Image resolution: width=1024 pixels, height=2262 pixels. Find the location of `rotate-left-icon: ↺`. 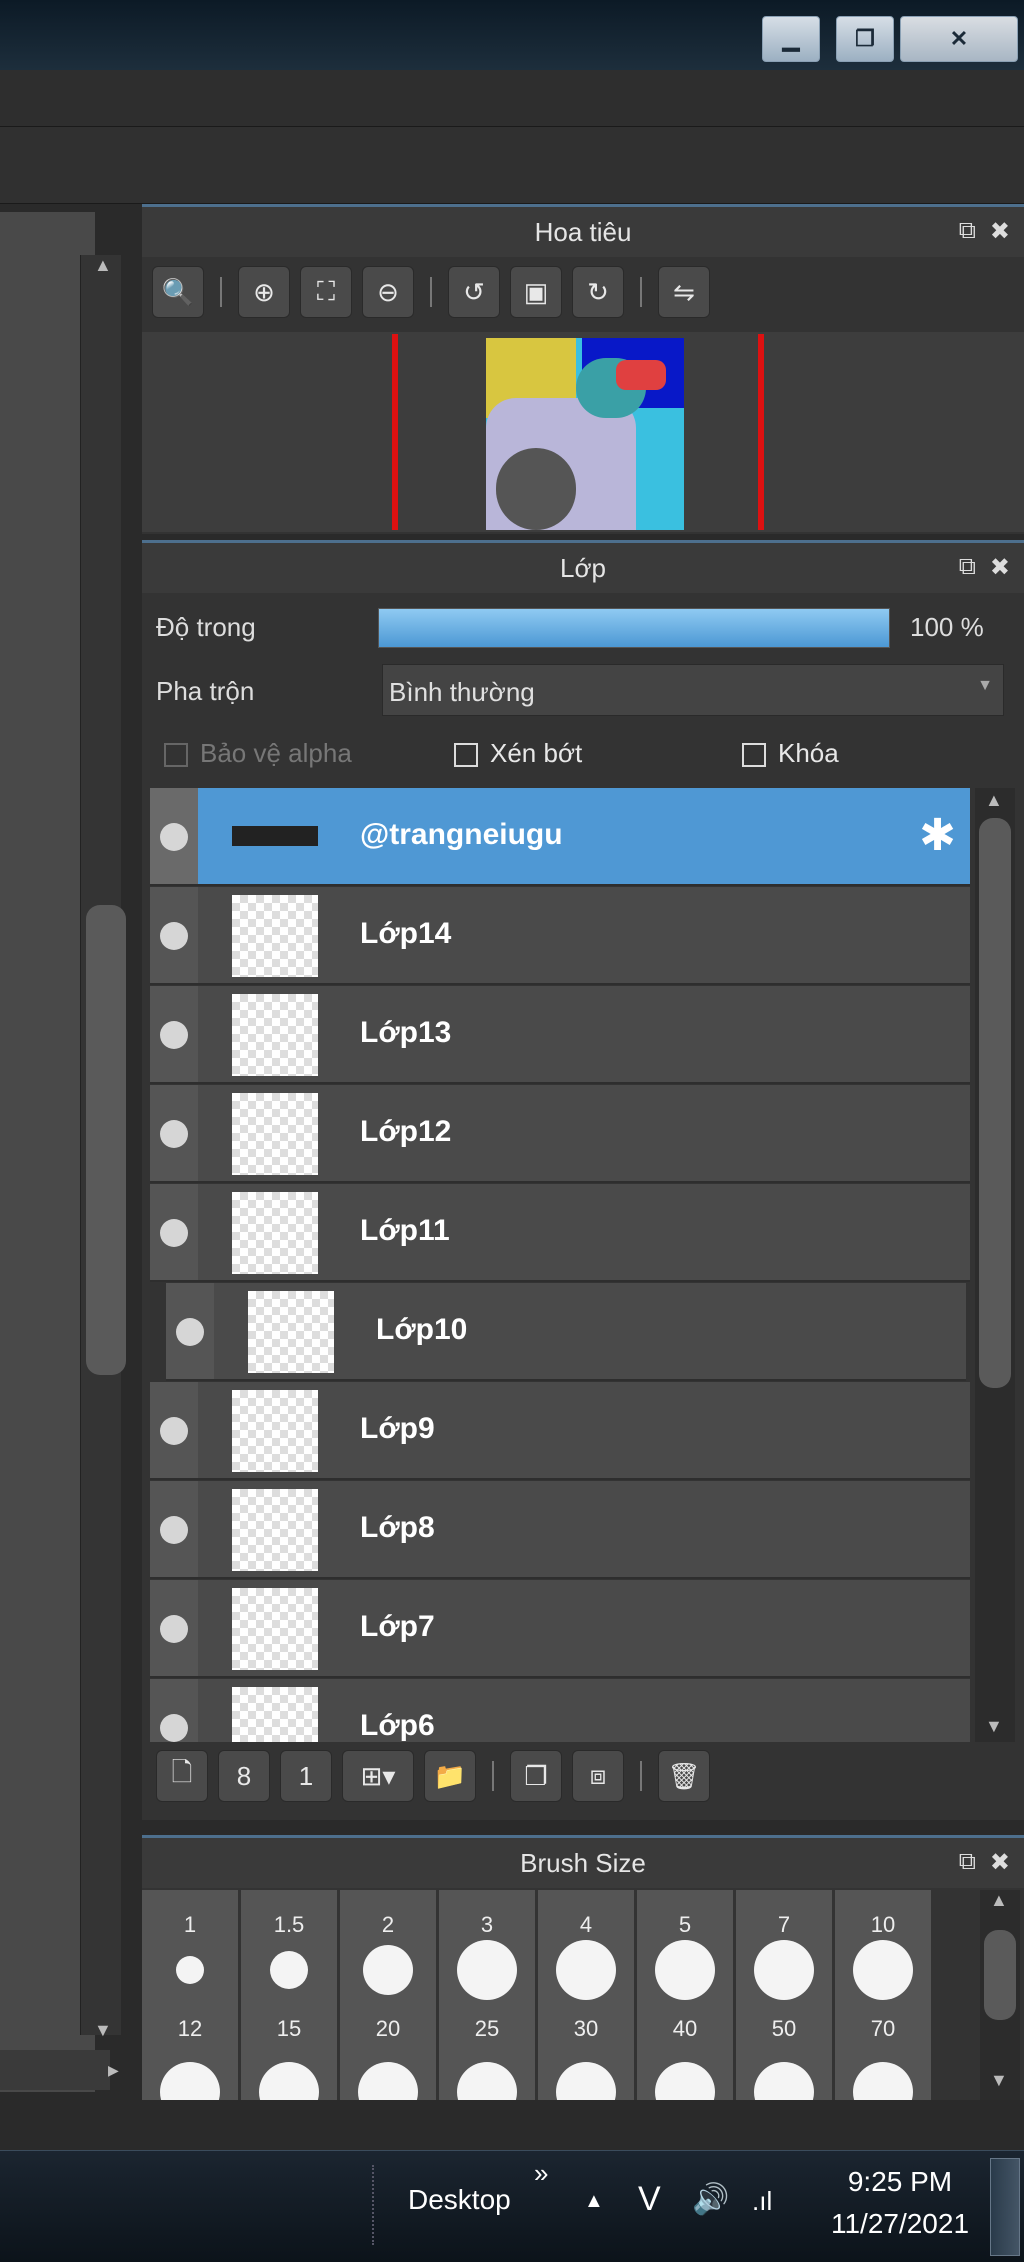

rotate-left-icon: ↺ is located at coordinates (474, 292).